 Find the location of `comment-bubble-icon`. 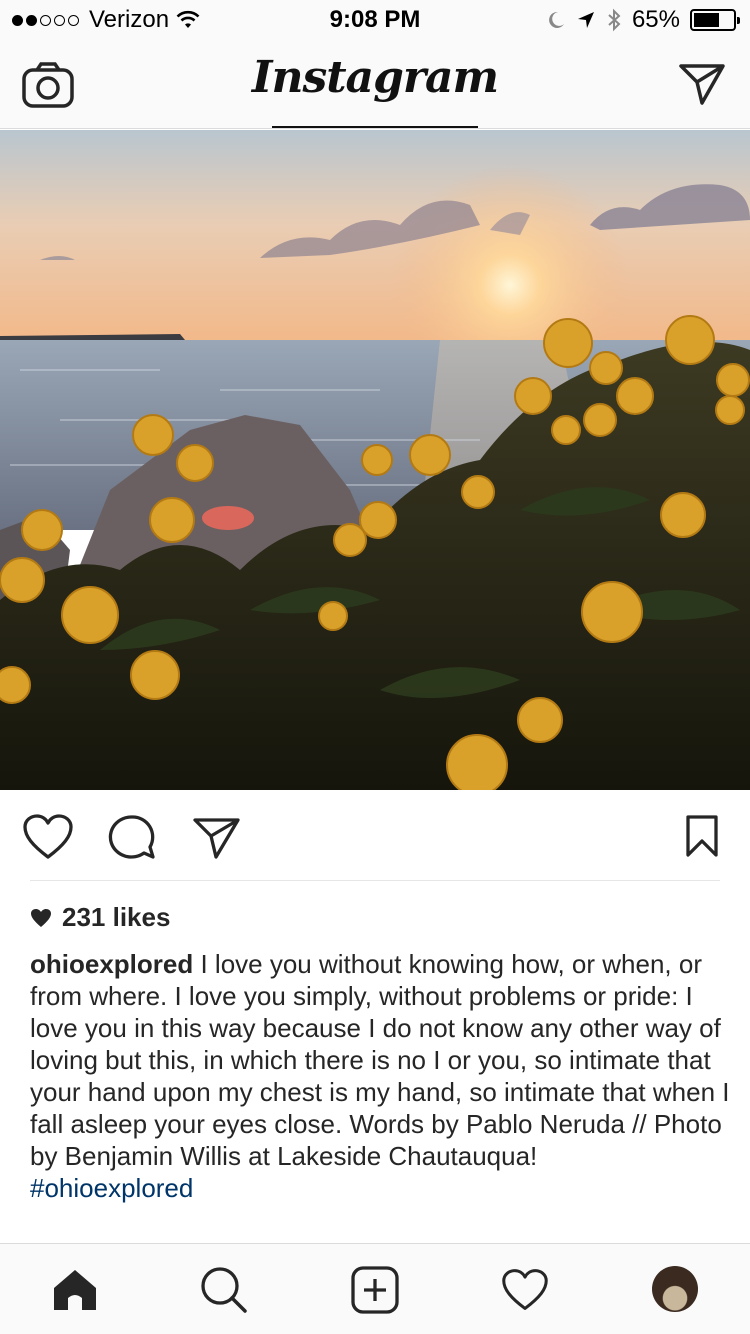

comment-bubble-icon is located at coordinates (132, 837).